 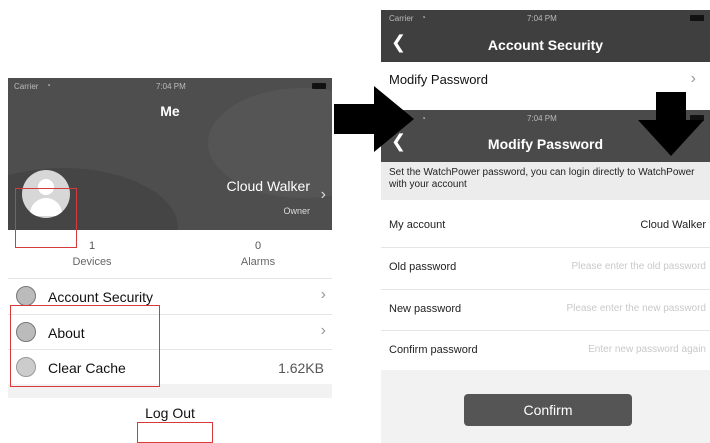 What do you see at coordinates (296, 211) in the screenshot?
I see `user-role: Owner` at bounding box center [296, 211].